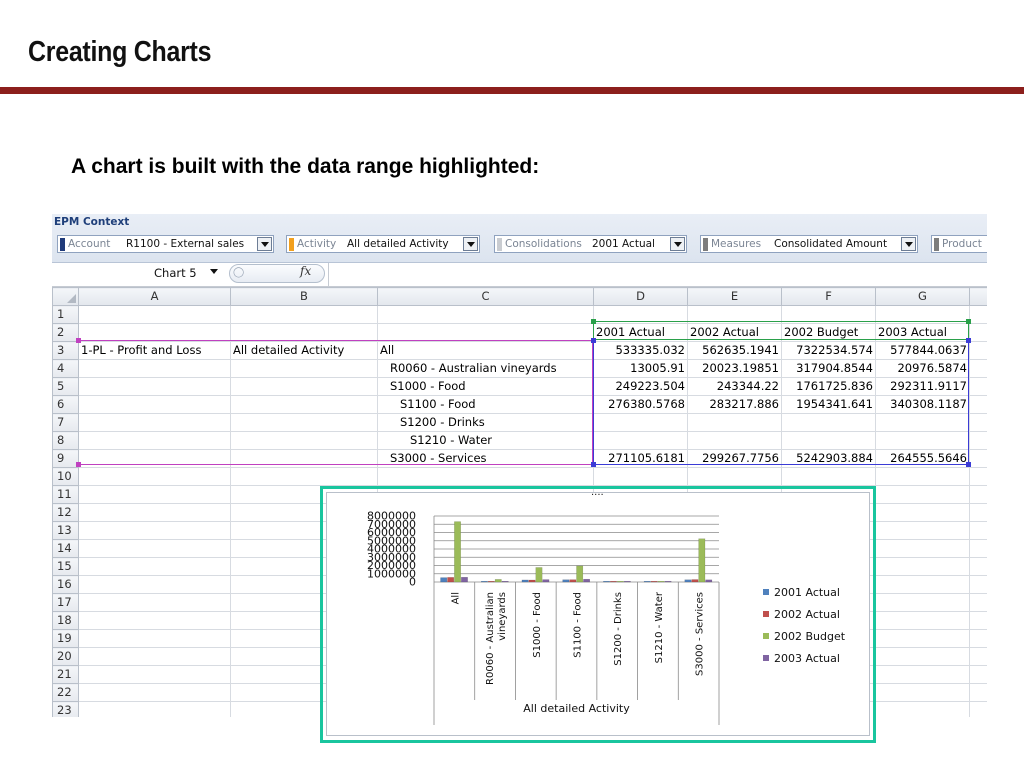 The width and height of the screenshot is (1024, 768). Describe the element at coordinates (828, 332) in the screenshot. I see `cell-f2: 2002 Budget` at that location.